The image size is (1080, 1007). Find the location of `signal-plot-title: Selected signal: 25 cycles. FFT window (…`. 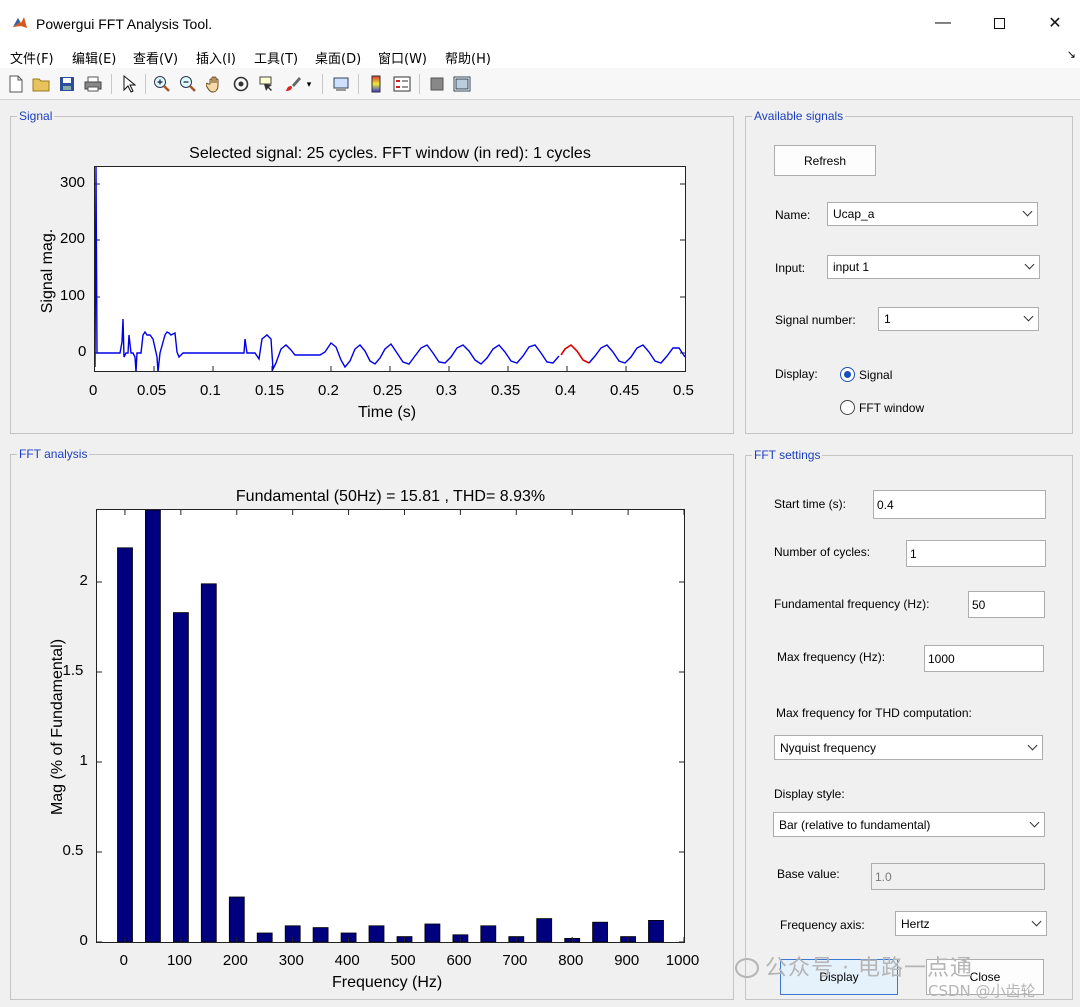

signal-plot-title: Selected signal: 25 cycles. FFT window (… is located at coordinates (390, 153).